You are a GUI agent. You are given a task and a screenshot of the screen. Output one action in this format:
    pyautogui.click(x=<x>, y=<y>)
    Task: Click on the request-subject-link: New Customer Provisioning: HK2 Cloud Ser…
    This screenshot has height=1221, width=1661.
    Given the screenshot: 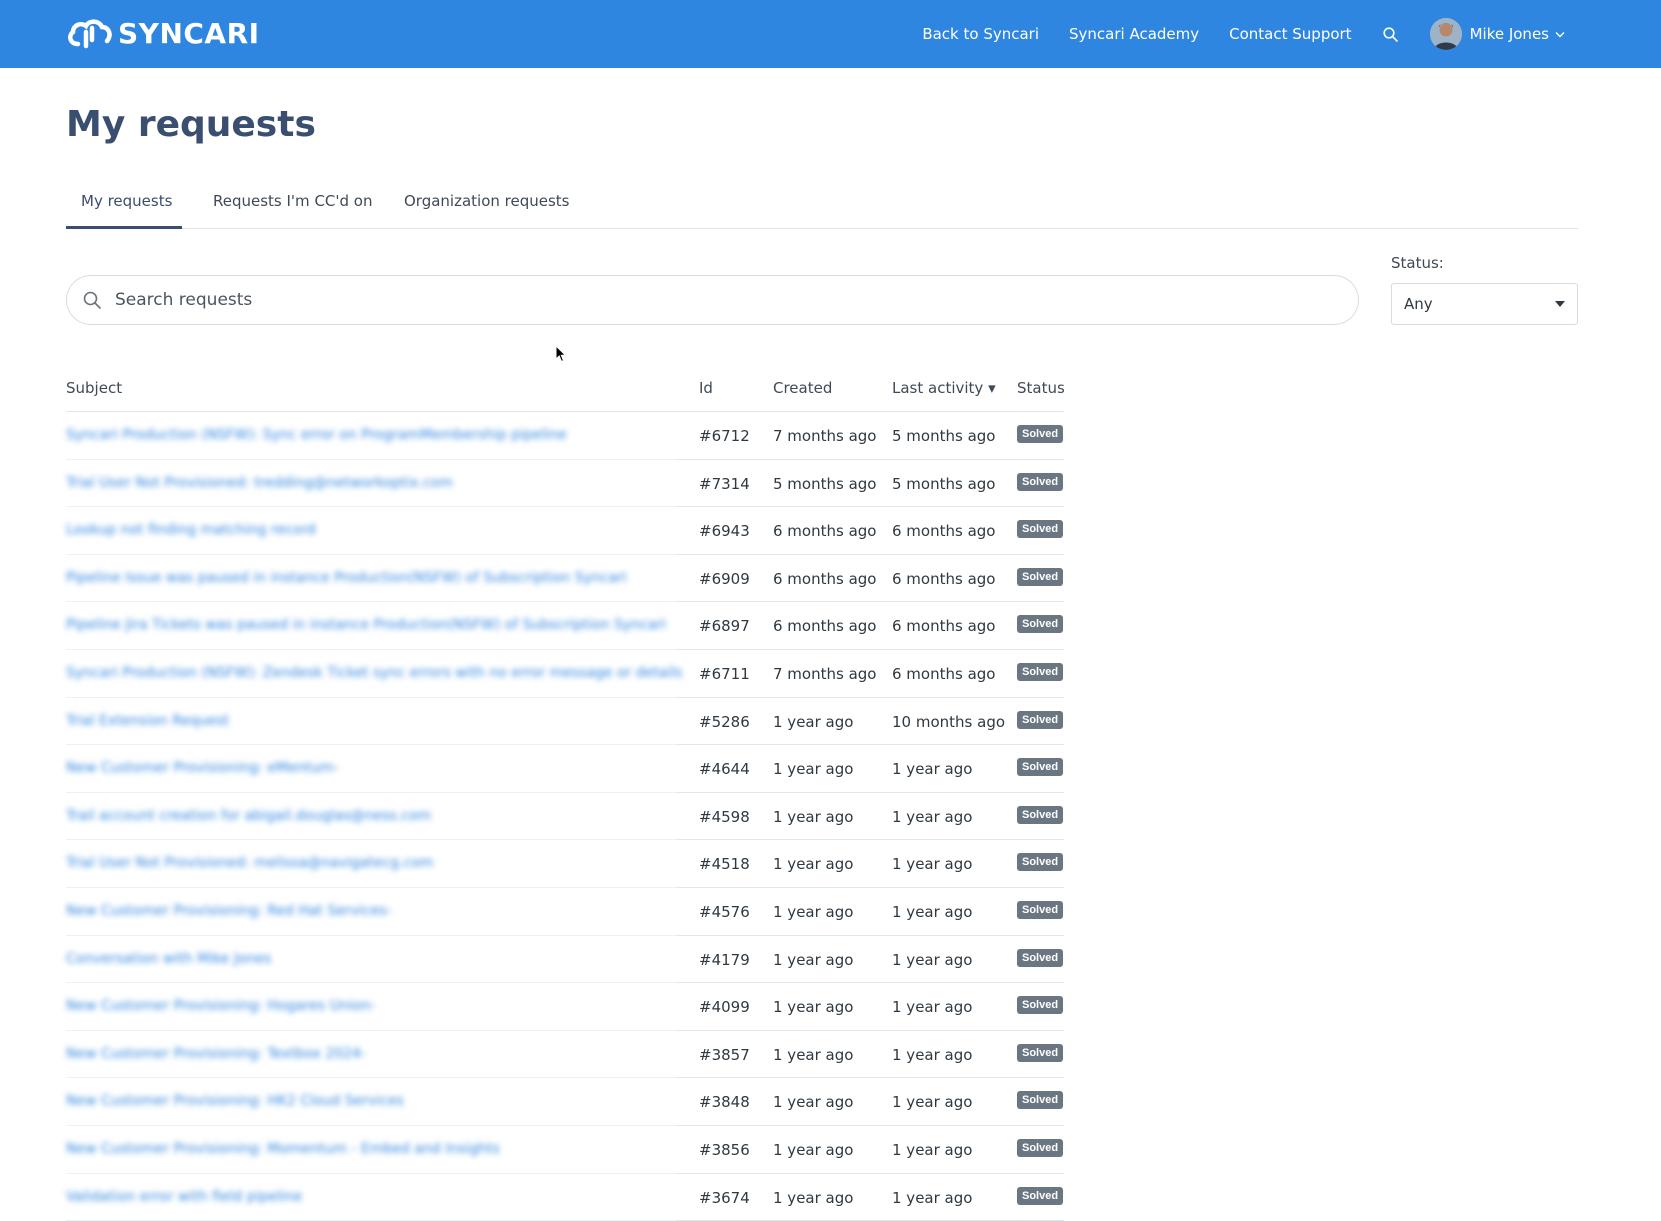 What is the action you would take?
    pyautogui.click(x=235, y=1101)
    